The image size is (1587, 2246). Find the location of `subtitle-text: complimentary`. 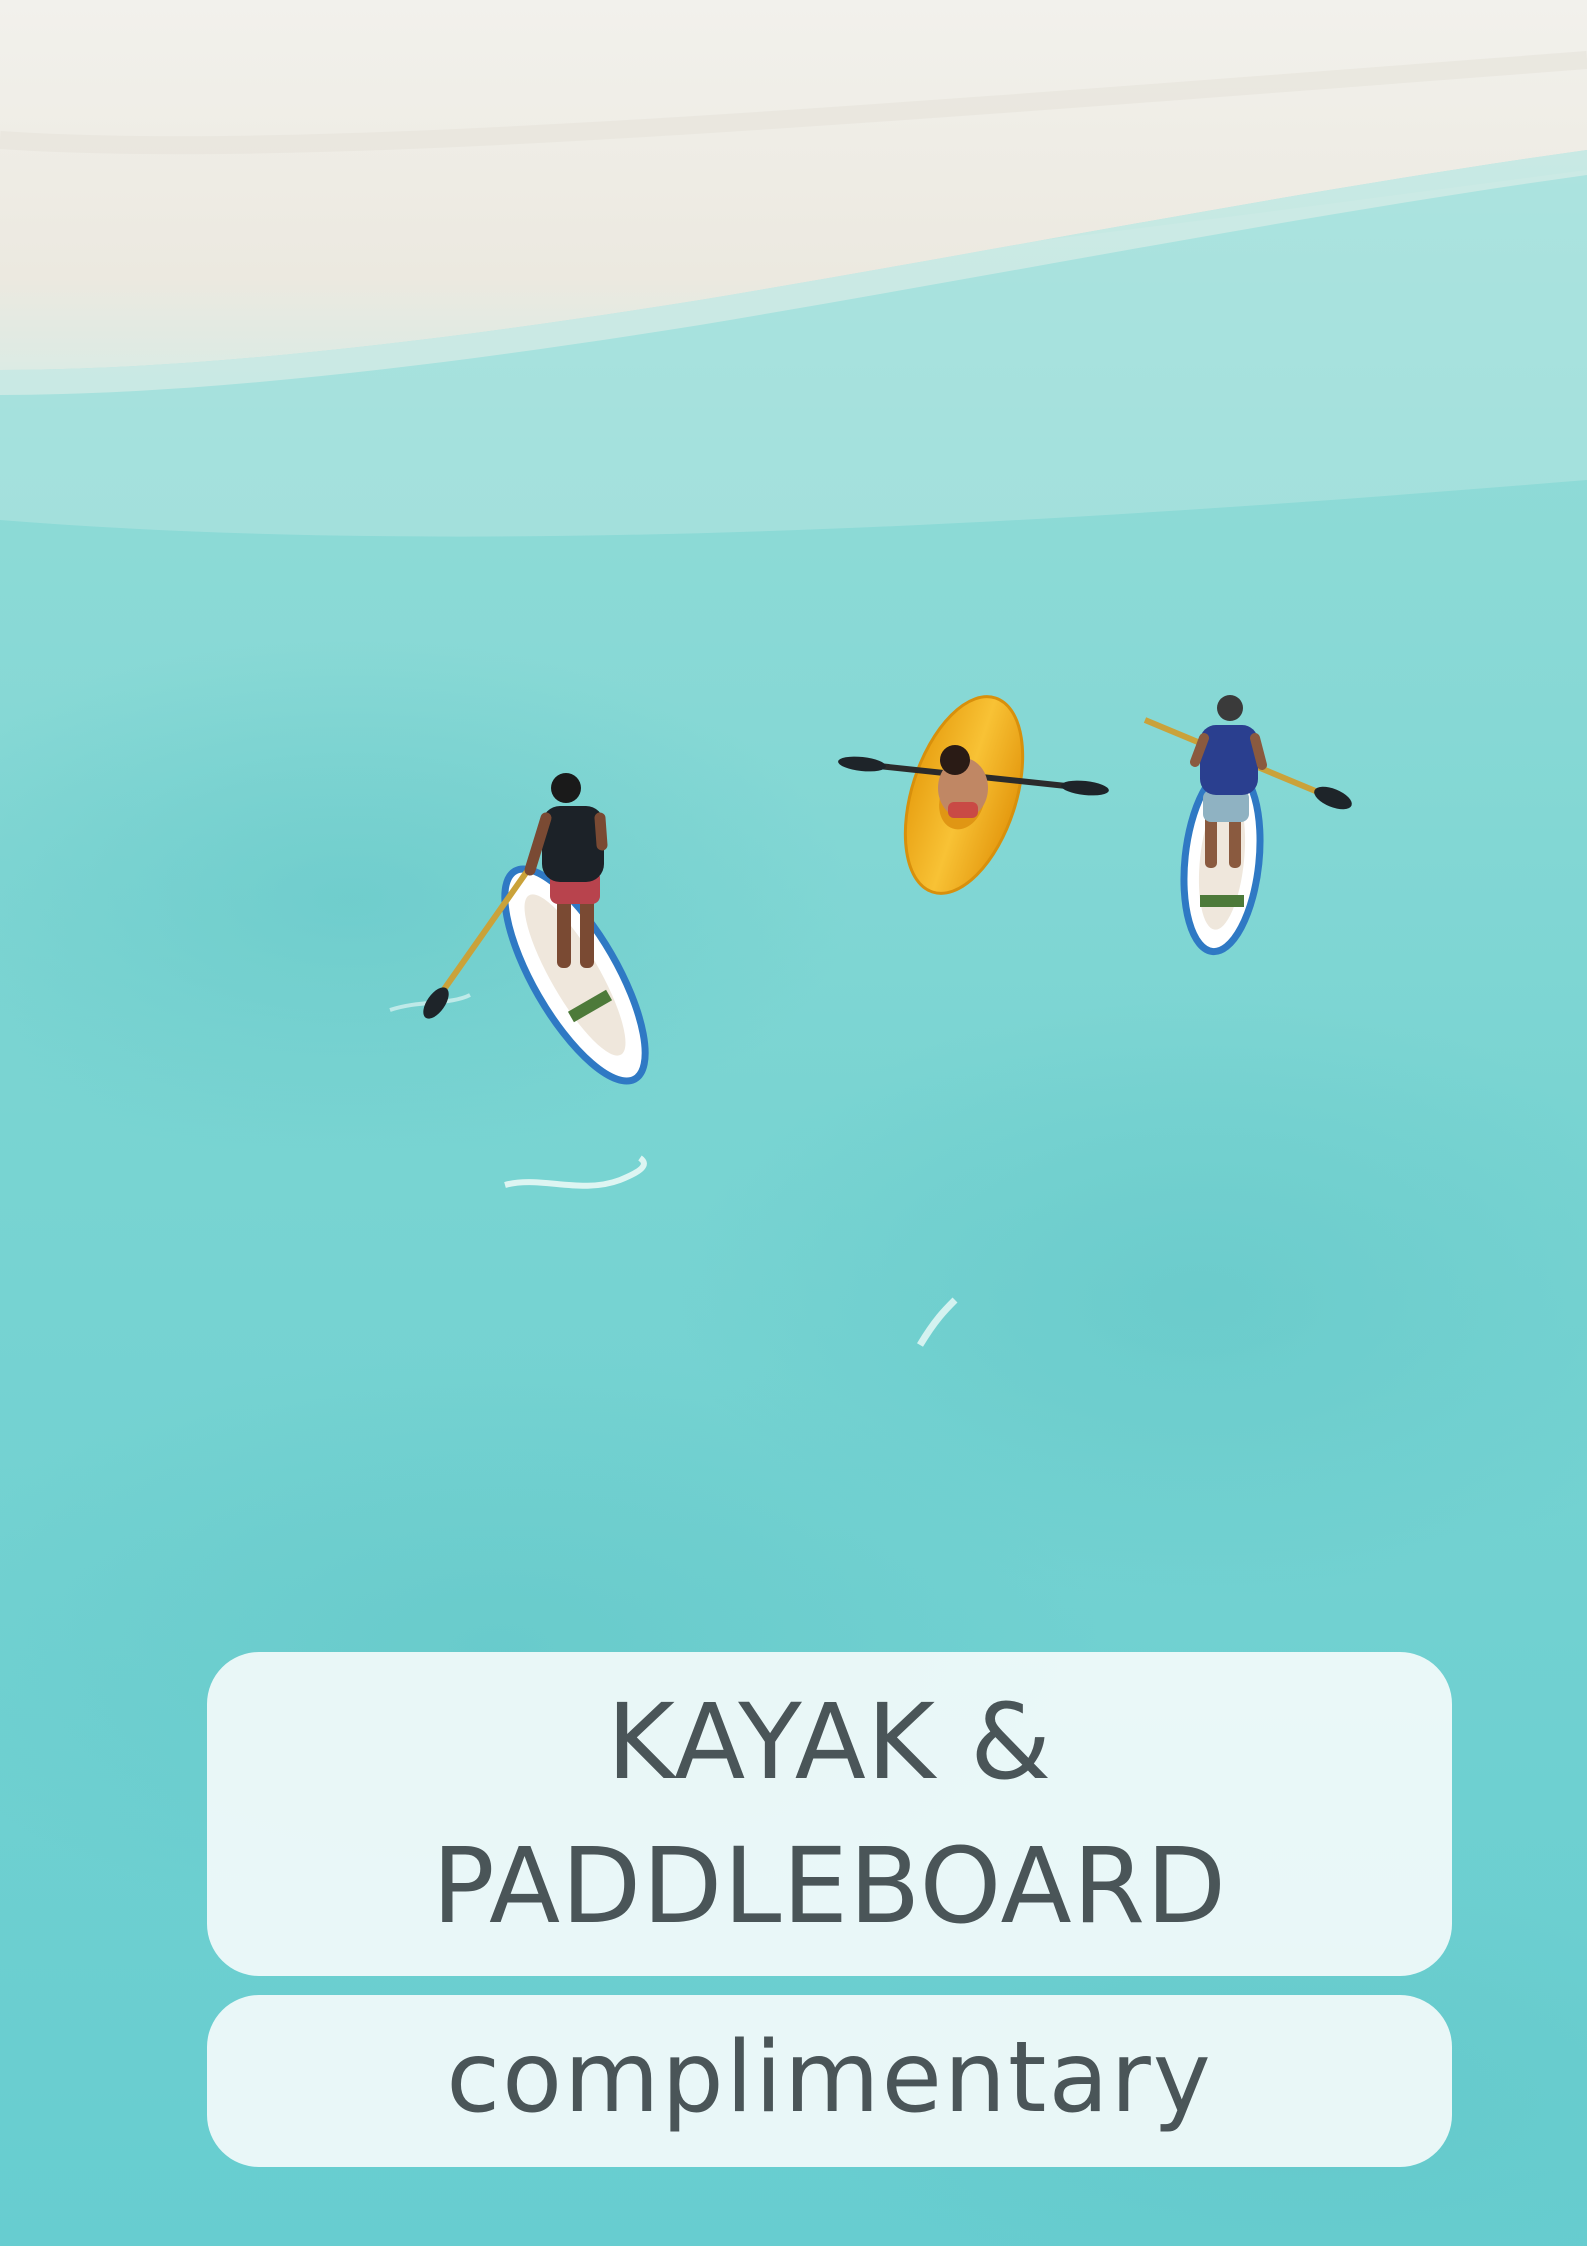

subtitle-text: complimentary is located at coordinates (829, 2078).